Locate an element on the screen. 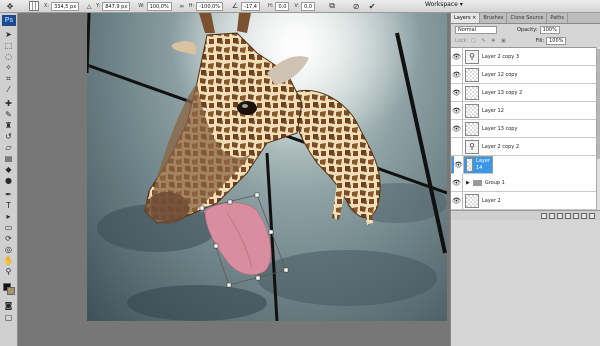 The width and height of the screenshot is (600, 346). w-label: W: is located at coordinates (141, 6).